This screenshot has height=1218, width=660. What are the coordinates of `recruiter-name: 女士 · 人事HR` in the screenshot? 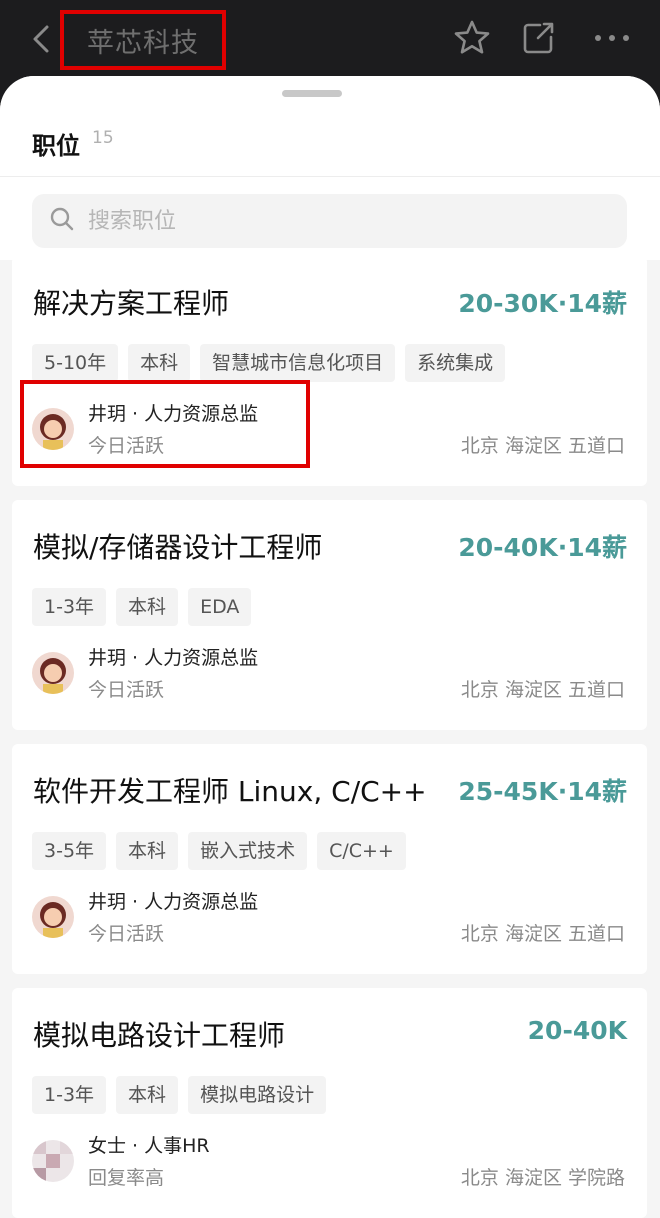 It's located at (149, 1146).